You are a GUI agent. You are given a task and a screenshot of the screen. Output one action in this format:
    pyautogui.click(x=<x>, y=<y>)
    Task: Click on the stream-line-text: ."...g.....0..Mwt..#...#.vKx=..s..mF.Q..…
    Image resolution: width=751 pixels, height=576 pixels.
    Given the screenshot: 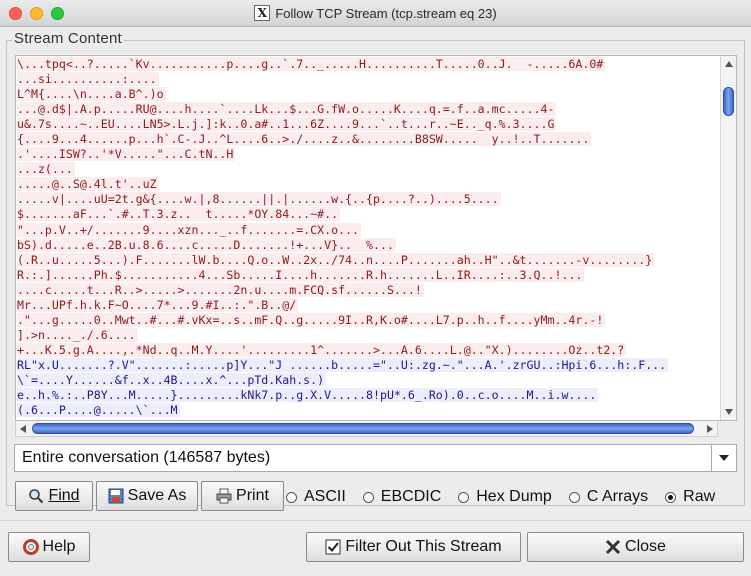 What is the action you would take?
    pyautogui.click(x=311, y=319)
    